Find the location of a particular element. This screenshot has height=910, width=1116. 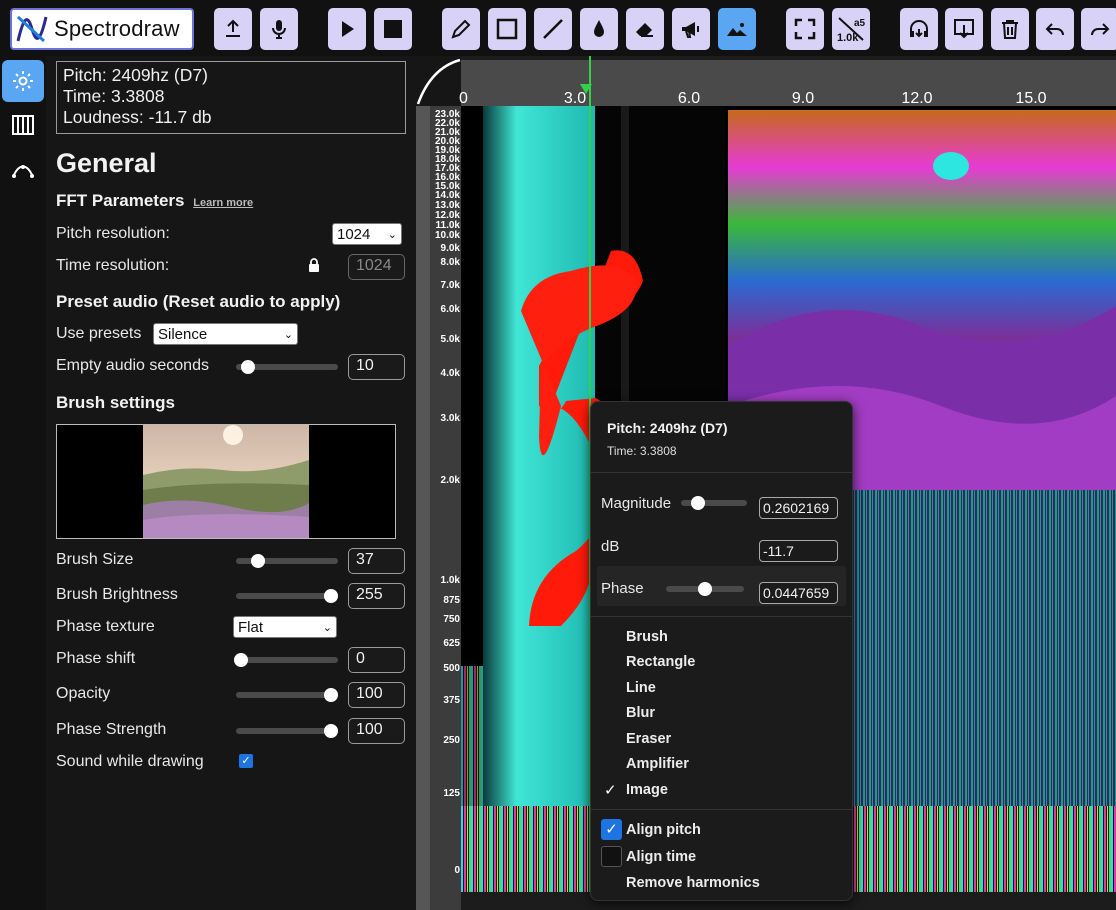

phase-slider is located at coordinates (705, 589).